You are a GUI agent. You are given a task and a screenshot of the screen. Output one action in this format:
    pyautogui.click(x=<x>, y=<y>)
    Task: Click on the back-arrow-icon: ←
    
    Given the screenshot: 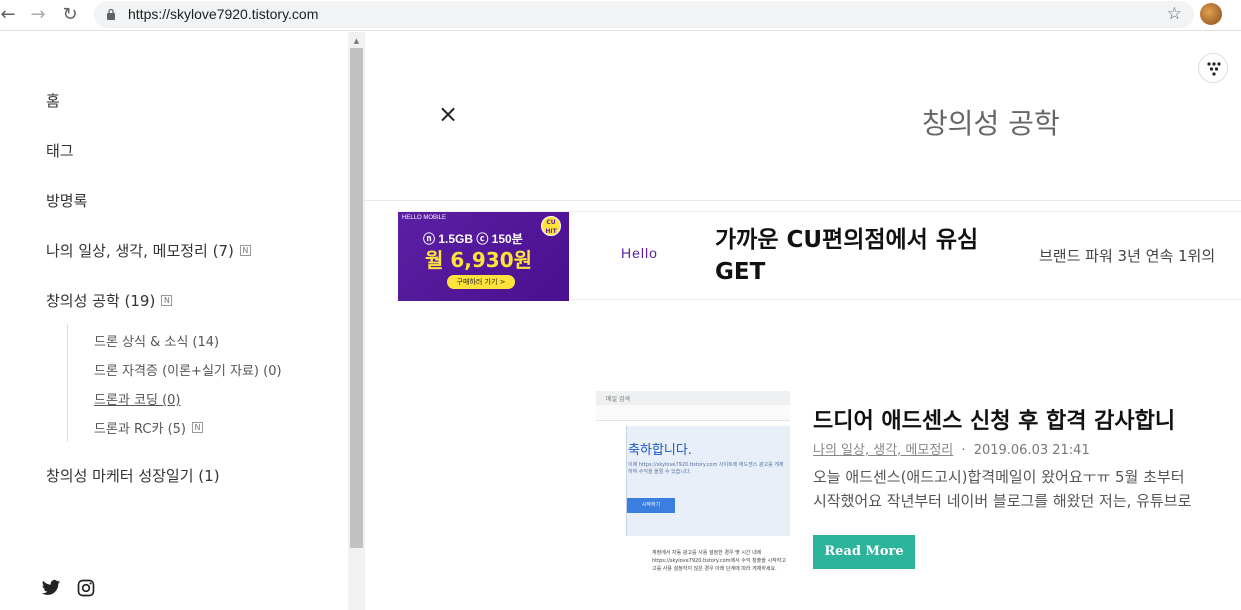 What is the action you would take?
    pyautogui.click(x=10, y=15)
    